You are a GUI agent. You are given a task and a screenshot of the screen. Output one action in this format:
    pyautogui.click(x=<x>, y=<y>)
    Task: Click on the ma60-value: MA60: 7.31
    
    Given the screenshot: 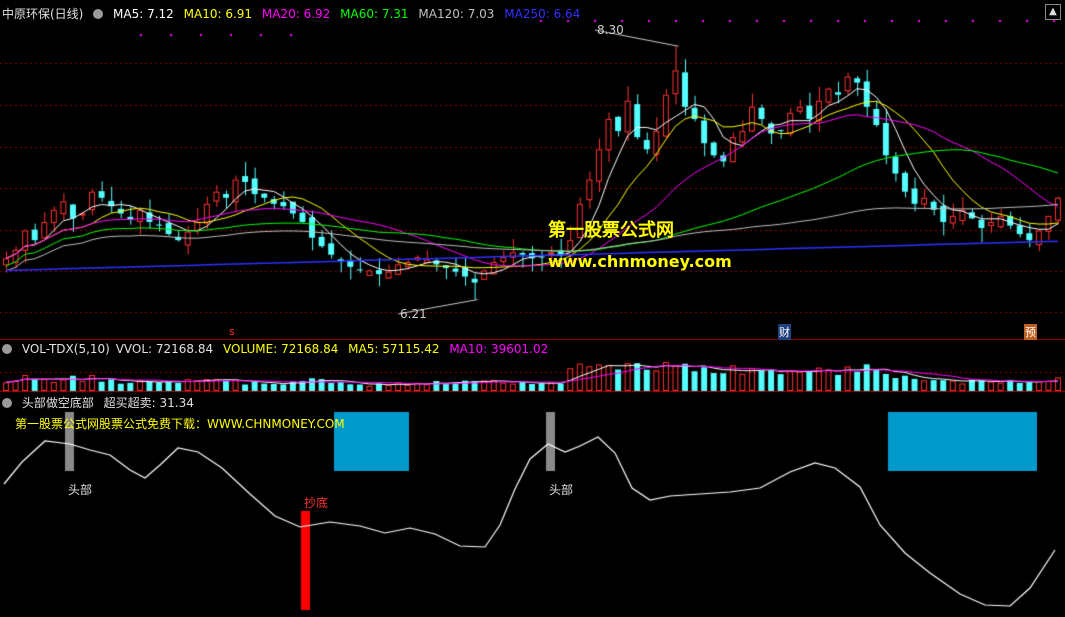 What is the action you would take?
    pyautogui.click(x=374, y=14)
    